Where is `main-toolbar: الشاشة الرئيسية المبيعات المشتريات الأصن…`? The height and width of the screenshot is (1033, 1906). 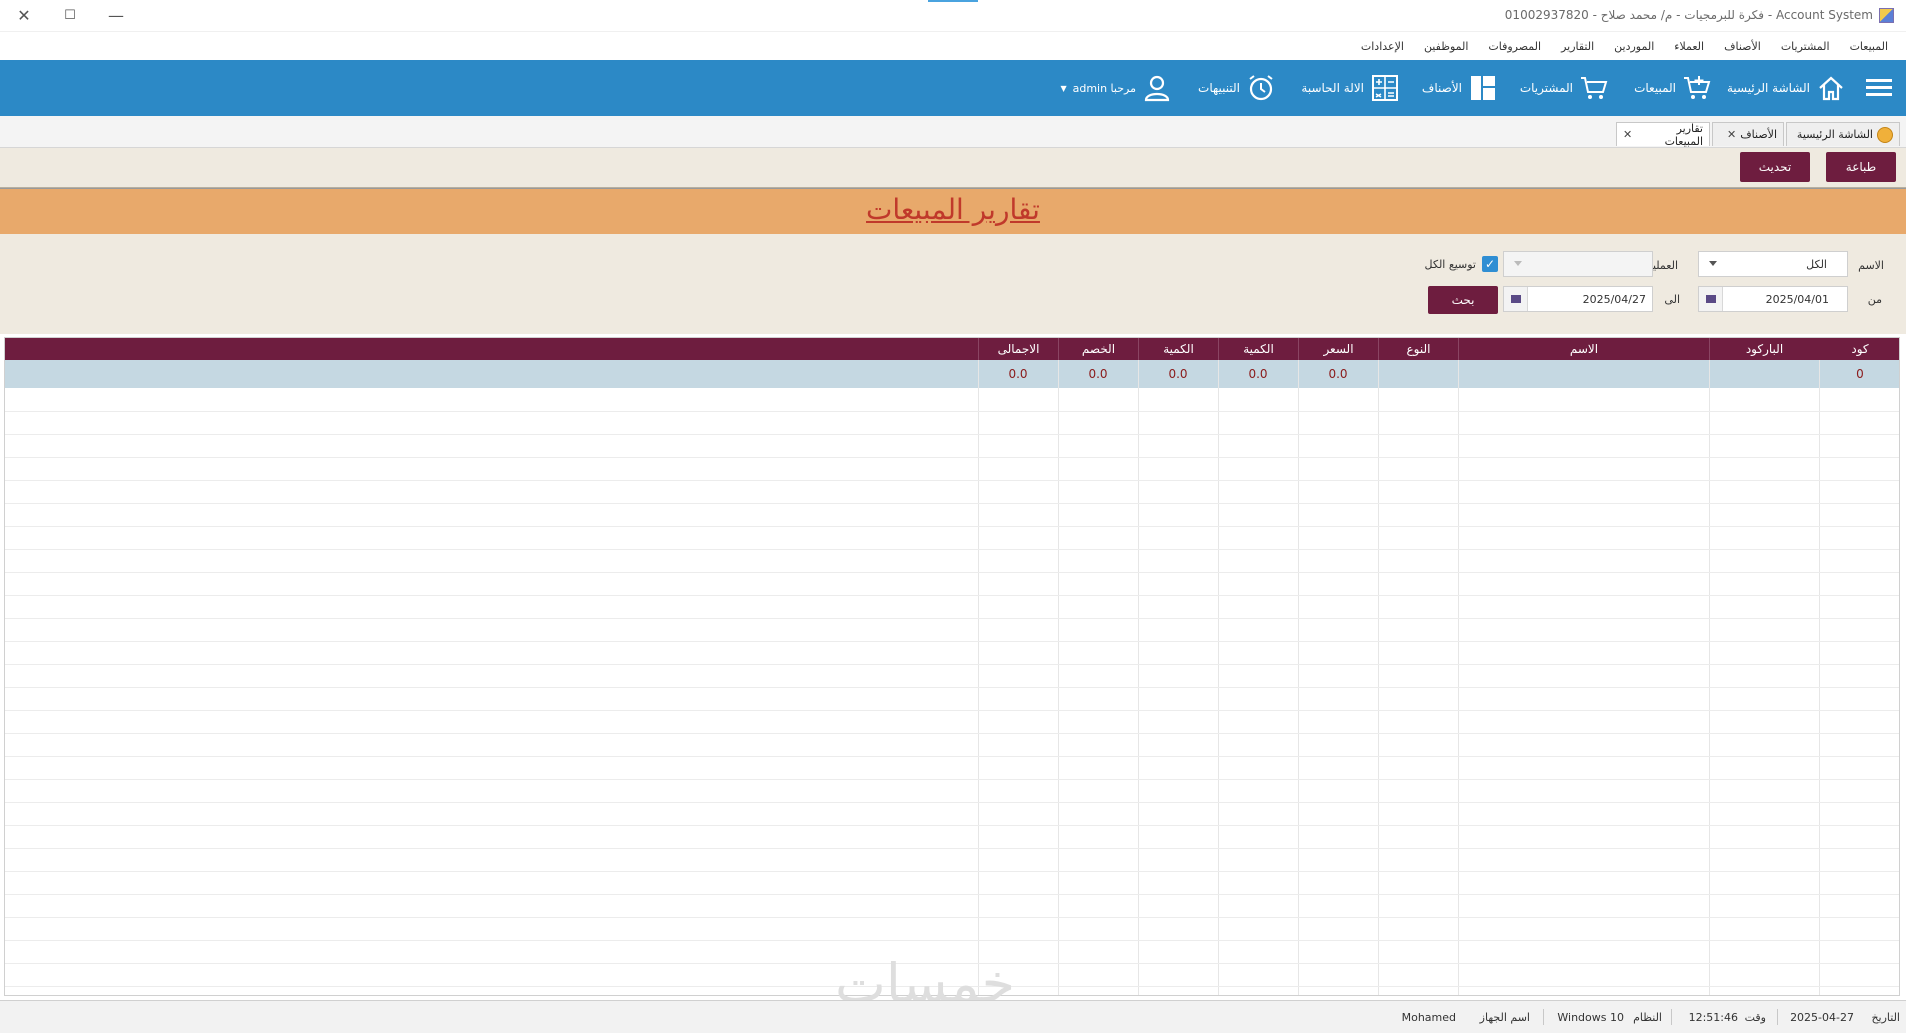
main-toolbar: الشاشة الرئيسية المبيعات المشتريات الأصن… is located at coordinates (953, 88).